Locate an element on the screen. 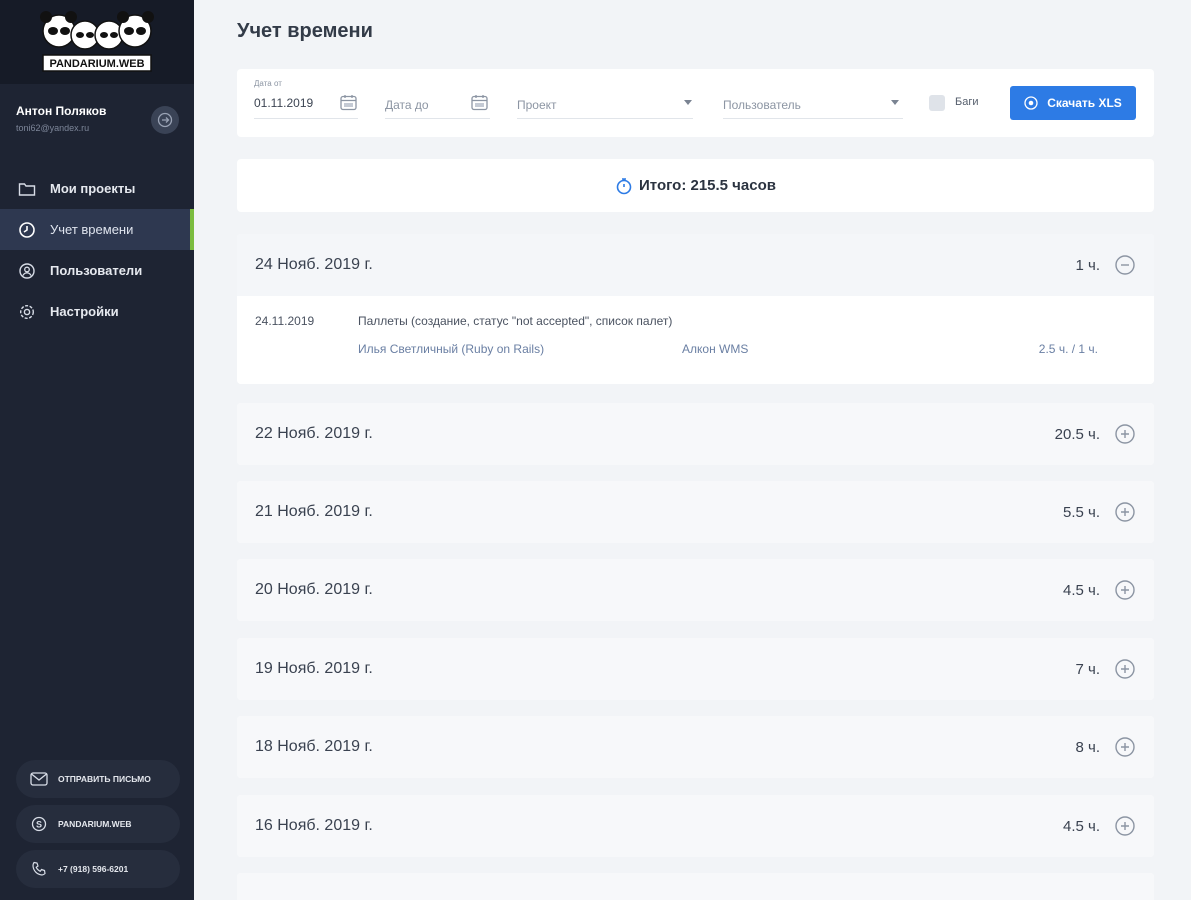 Image resolution: width=1191 pixels, height=900 pixels. day-date: 22 Нояб. 2019 г. is located at coordinates (314, 433).